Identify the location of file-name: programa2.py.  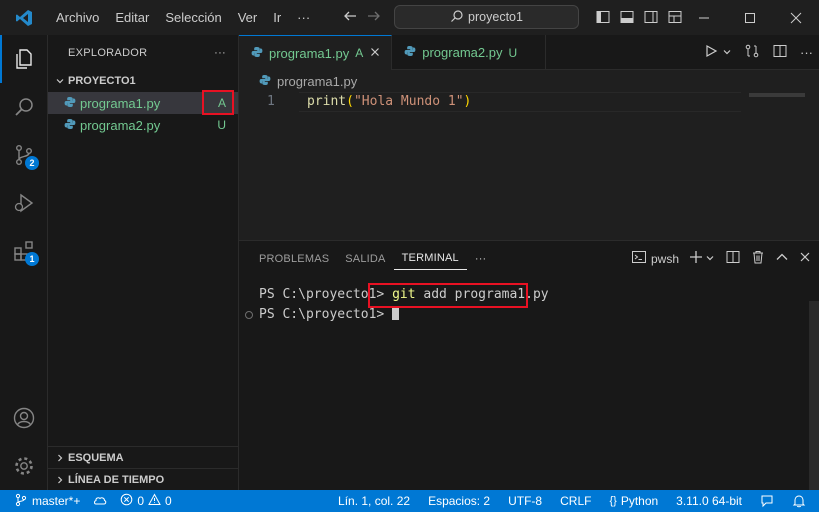
(120, 125).